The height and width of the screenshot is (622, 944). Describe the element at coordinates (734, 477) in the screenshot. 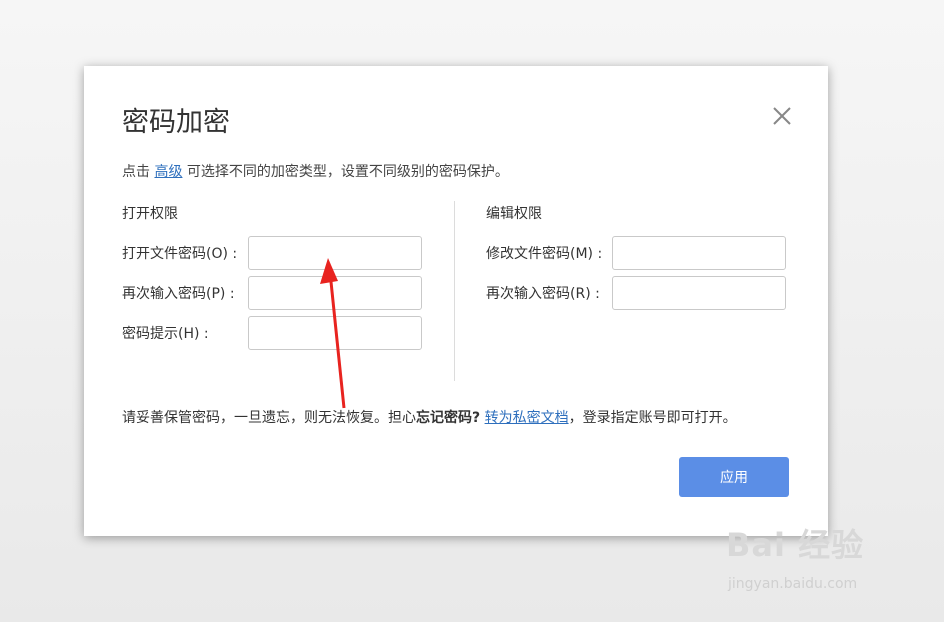

I see `apply-button: 应用` at that location.